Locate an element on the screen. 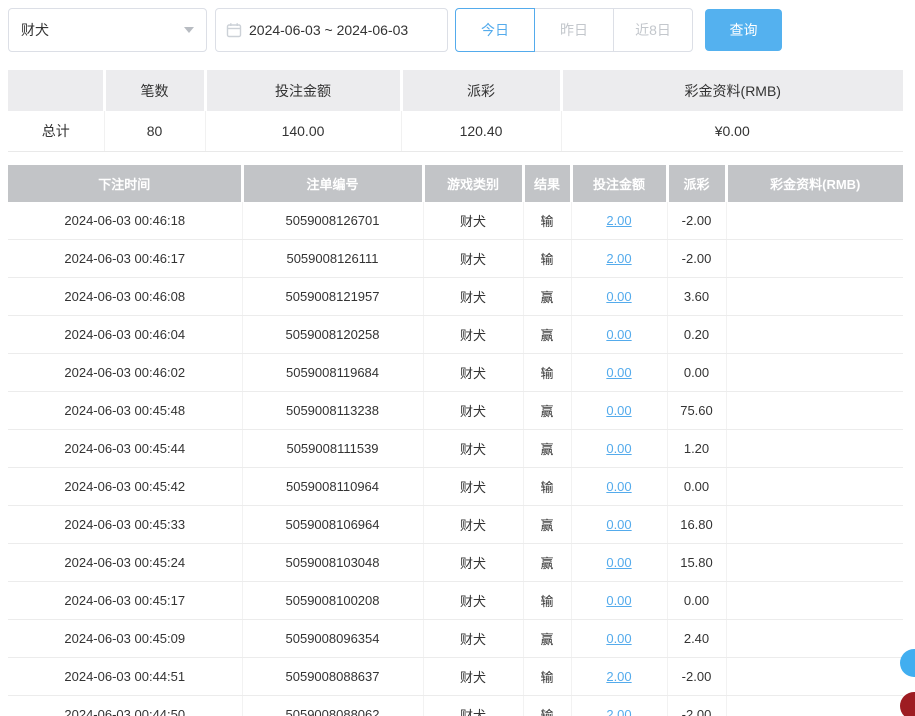 This screenshot has height=716, width=915. summary-header-empty is located at coordinates (57, 90).